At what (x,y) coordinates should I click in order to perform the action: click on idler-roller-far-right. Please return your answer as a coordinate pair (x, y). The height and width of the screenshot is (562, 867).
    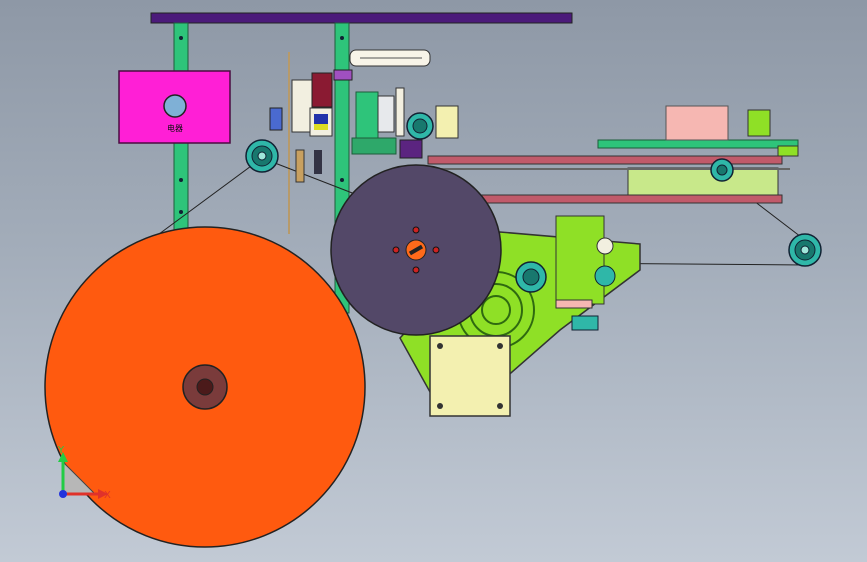
    Looking at the image, I should click on (805, 250).